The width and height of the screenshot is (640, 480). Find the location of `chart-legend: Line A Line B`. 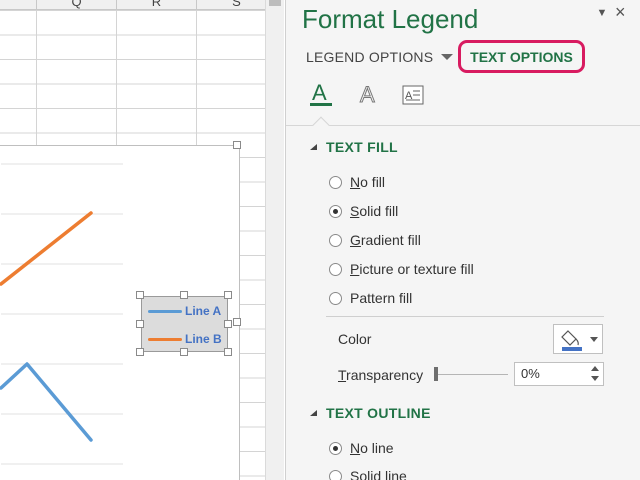

chart-legend: Line A Line B is located at coordinates (184, 324).